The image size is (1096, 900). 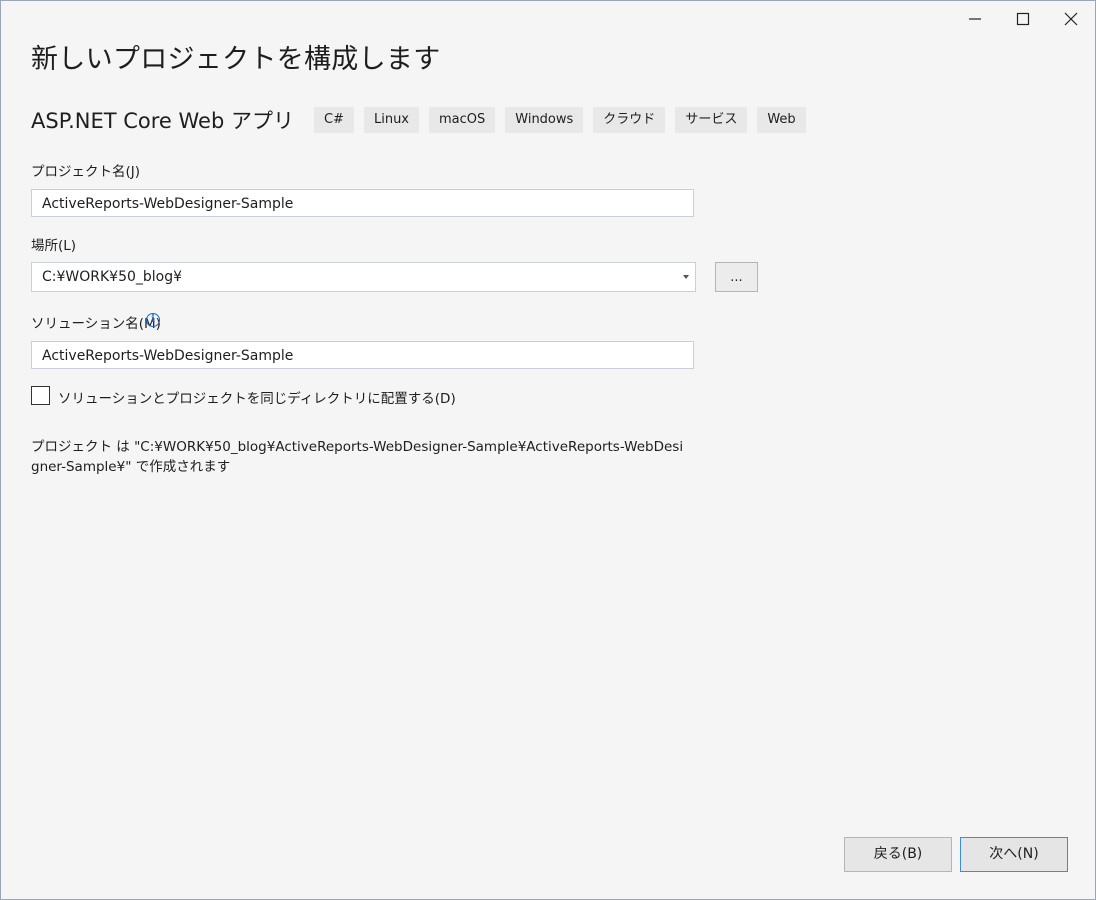 What do you see at coordinates (686, 277) in the screenshot?
I see `dropdown-arrow-icon` at bounding box center [686, 277].